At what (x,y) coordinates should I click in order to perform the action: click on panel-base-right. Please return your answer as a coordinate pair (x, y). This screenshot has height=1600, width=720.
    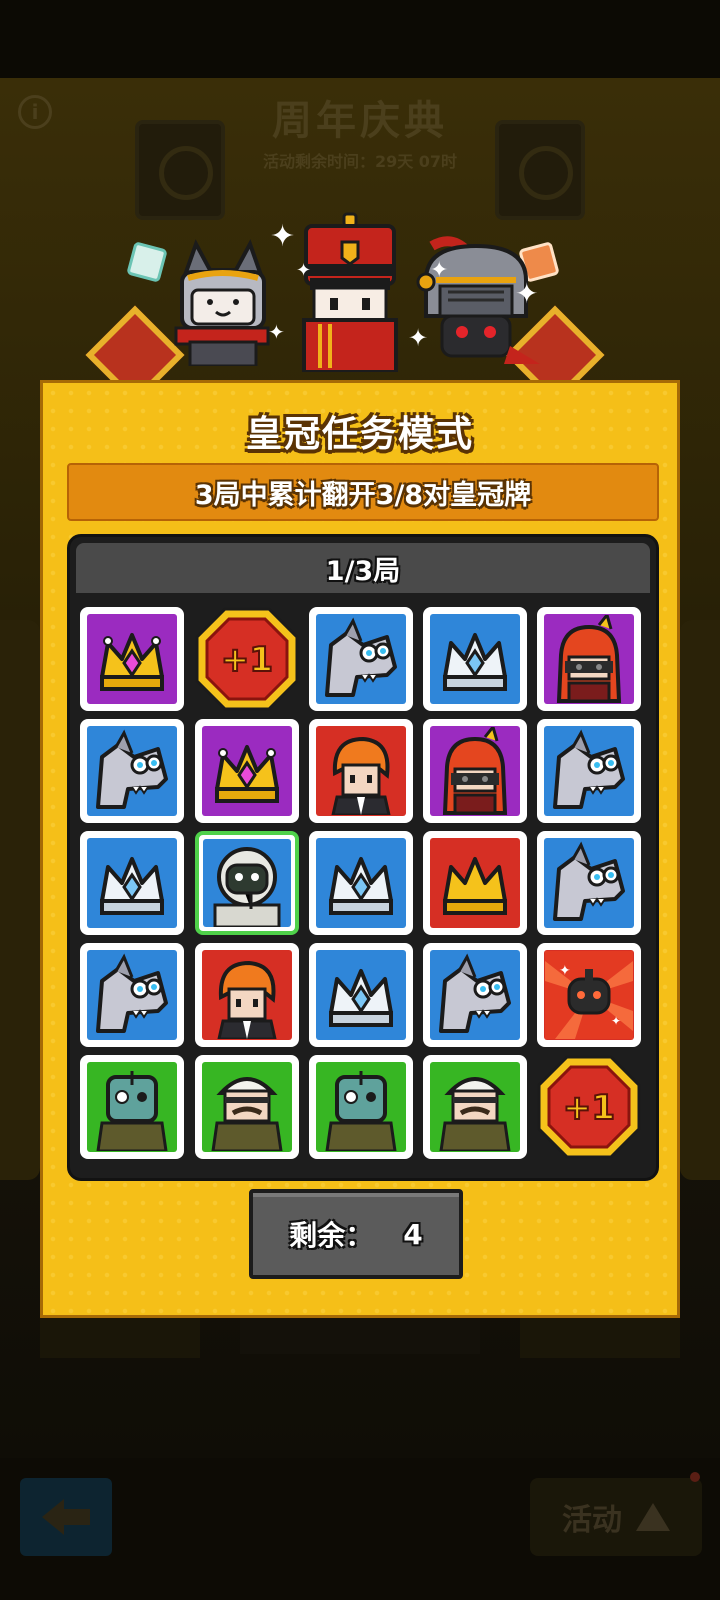
    Looking at the image, I should click on (600, 1338).